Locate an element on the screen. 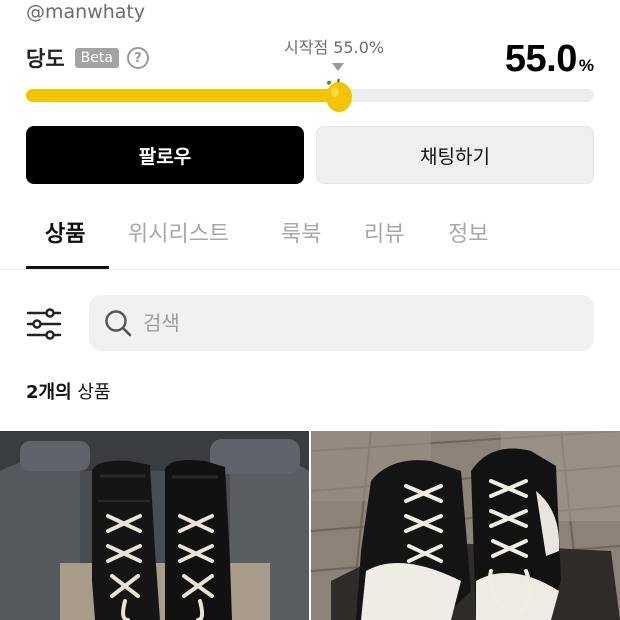  sweetness-percent: 55.0 % is located at coordinates (549, 59).